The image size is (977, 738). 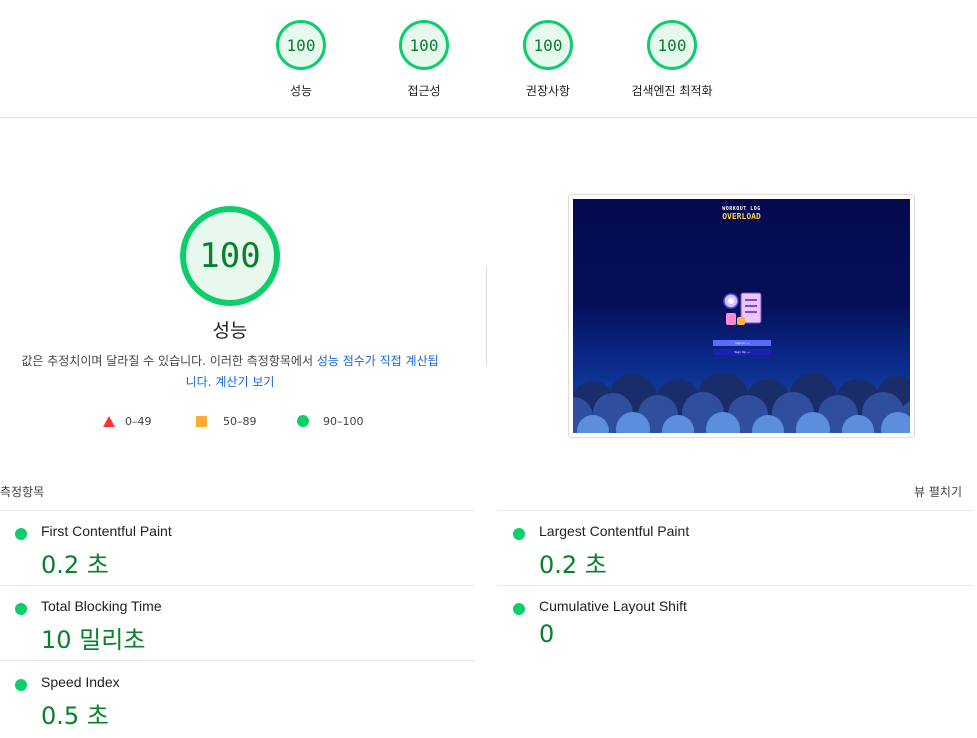 I want to click on metric-name: First Contentful Paint, so click(x=106, y=531).